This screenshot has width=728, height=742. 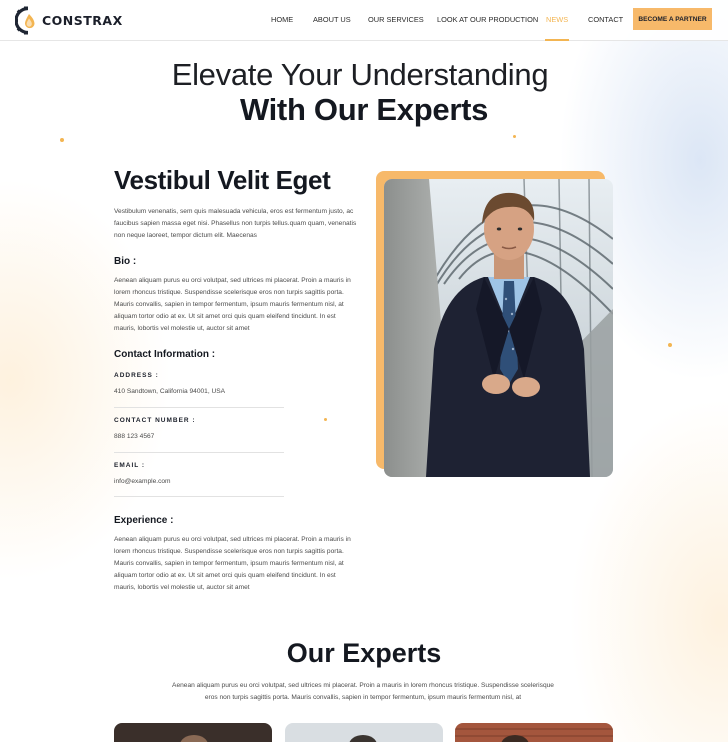 I want to click on logo-text: CONSTRAX, so click(x=82, y=20).